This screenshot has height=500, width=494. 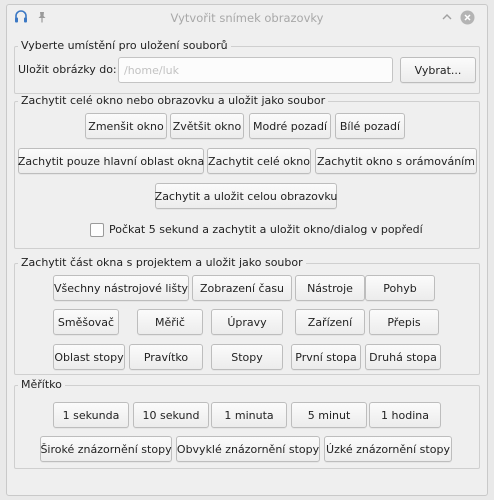 What do you see at coordinates (106, 449) in the screenshot?
I see `wide-track-view-button: Široké znázornění stopy` at bounding box center [106, 449].